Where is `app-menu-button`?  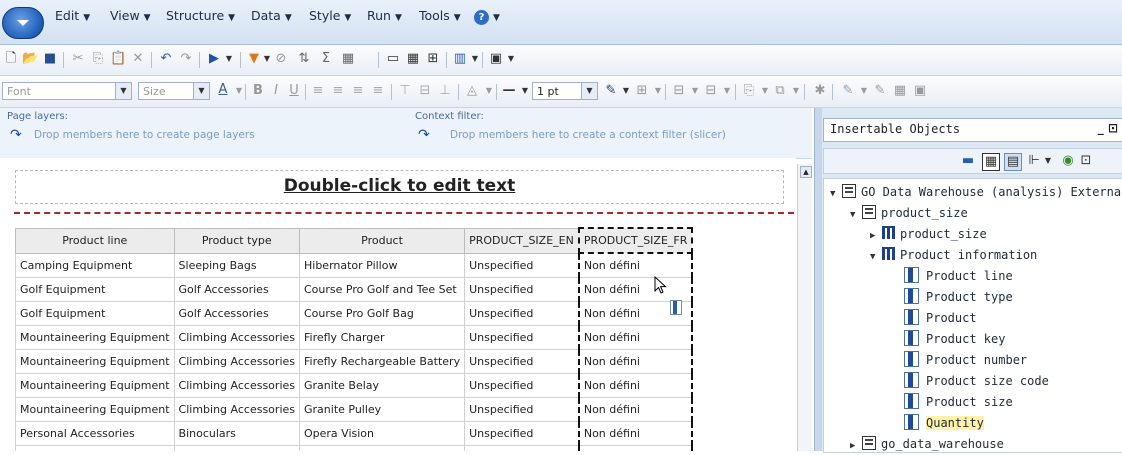
app-menu-button is located at coordinates (23, 23).